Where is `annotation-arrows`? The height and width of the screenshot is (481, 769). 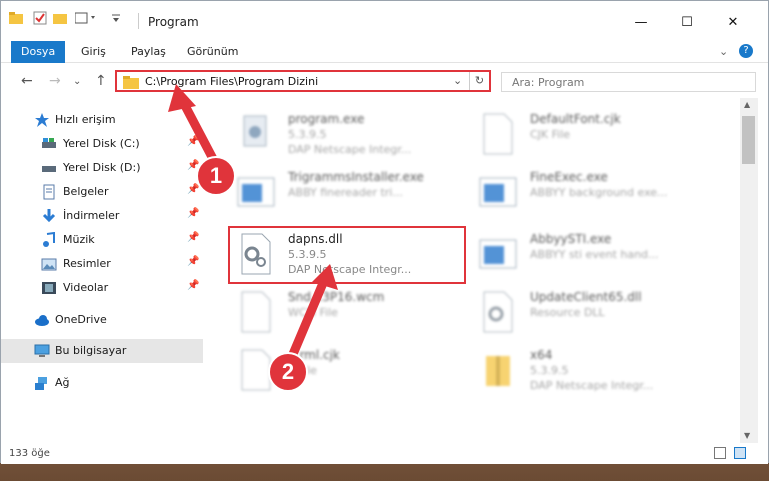
annotation-arrows is located at coordinates (253, 227).